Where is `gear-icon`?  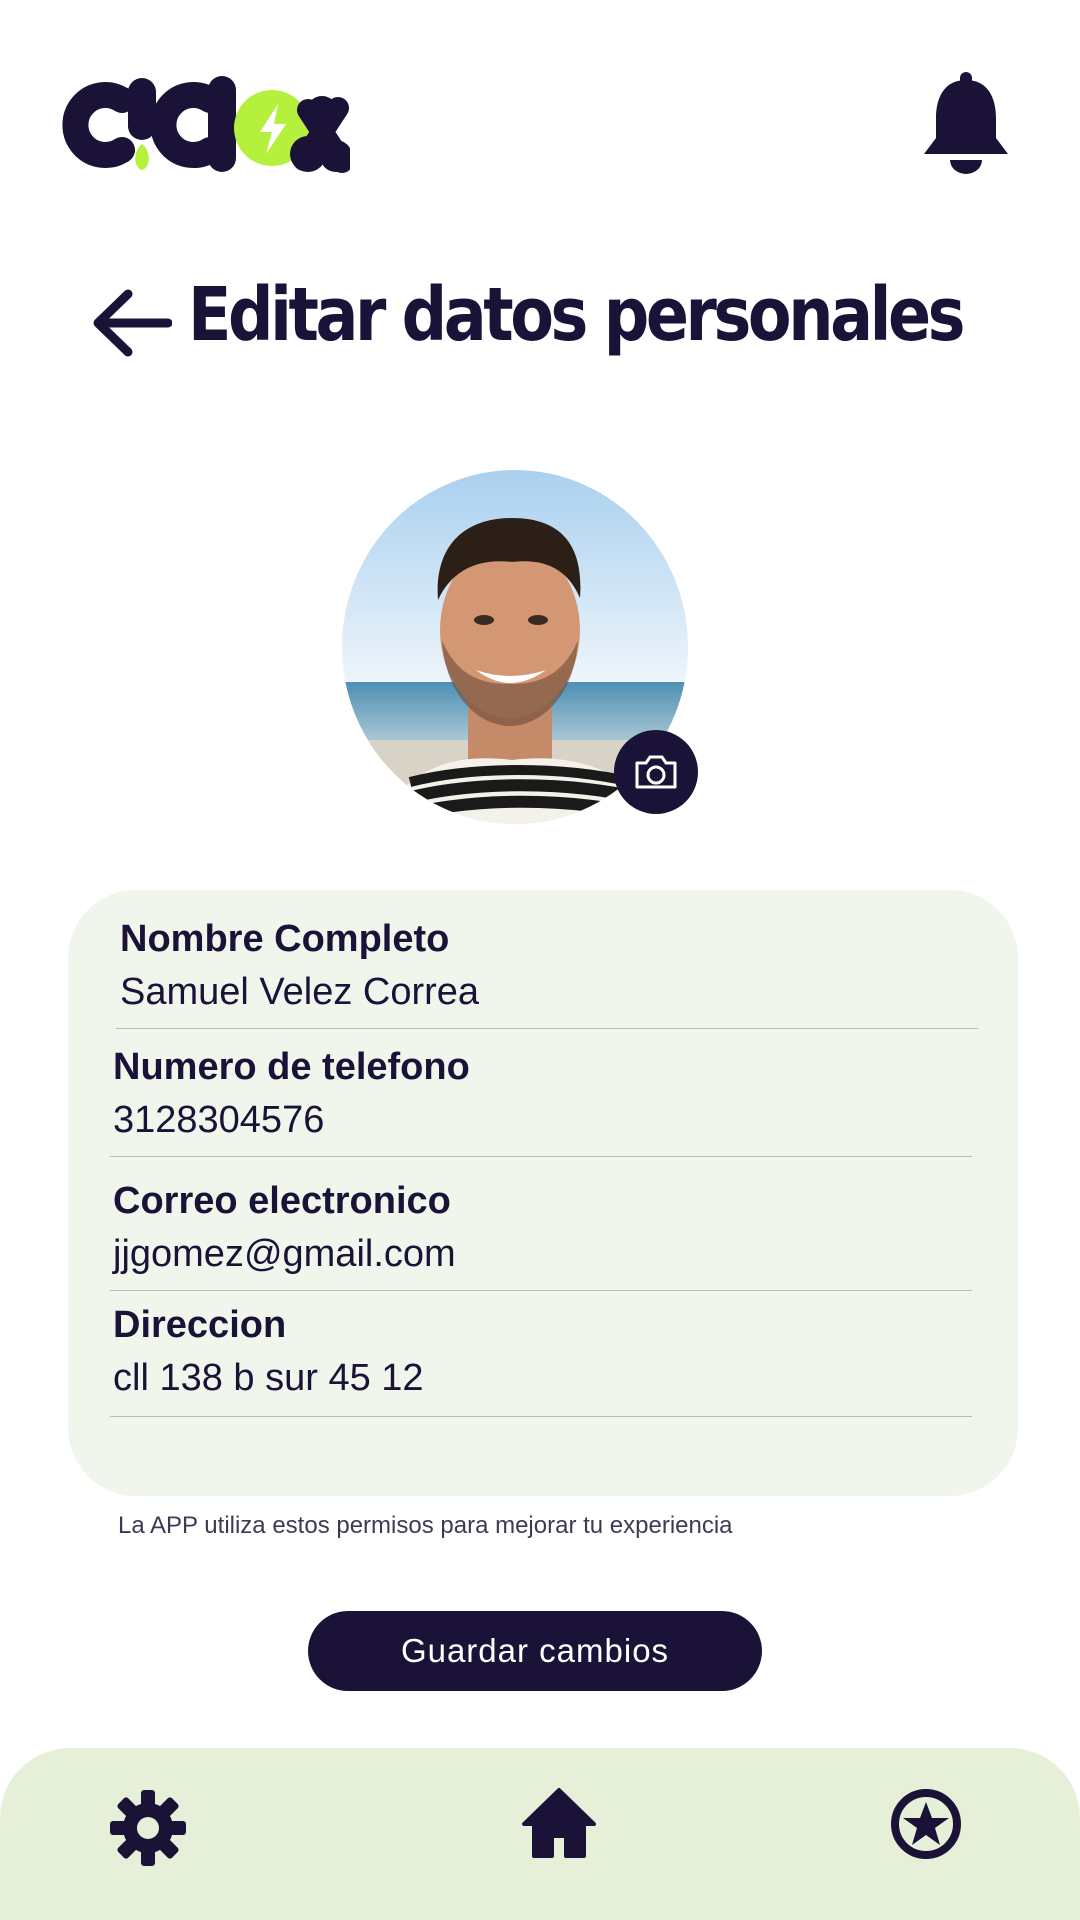
gear-icon is located at coordinates (148, 1828).